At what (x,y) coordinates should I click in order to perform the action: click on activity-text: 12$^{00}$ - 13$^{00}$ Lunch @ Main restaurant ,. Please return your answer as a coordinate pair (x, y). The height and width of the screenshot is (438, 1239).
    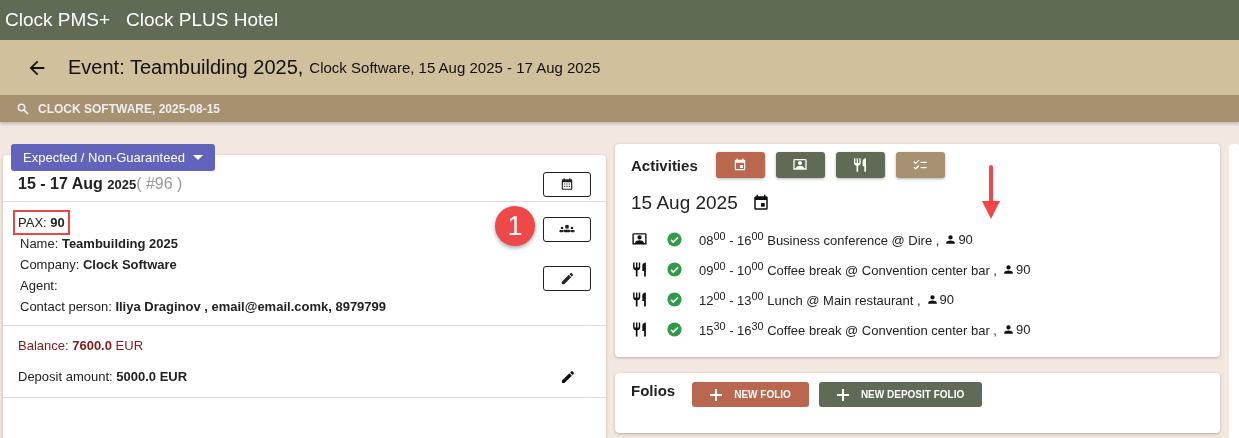
    Looking at the image, I should click on (810, 299).